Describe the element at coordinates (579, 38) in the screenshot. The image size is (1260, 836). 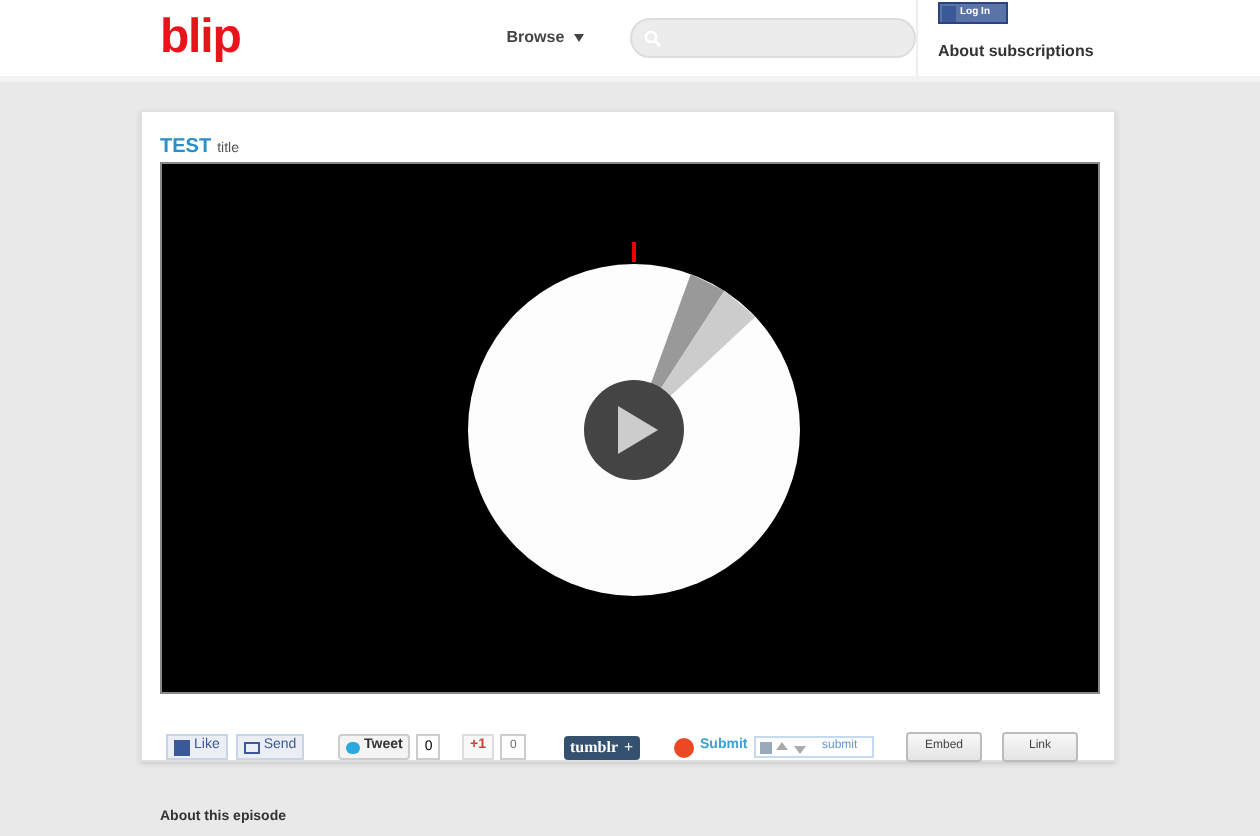
I see `caret-icon` at that location.